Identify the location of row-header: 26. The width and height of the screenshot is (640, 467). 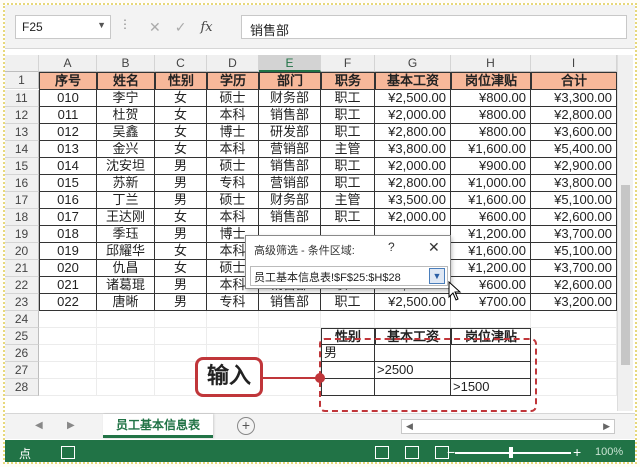
(22, 353).